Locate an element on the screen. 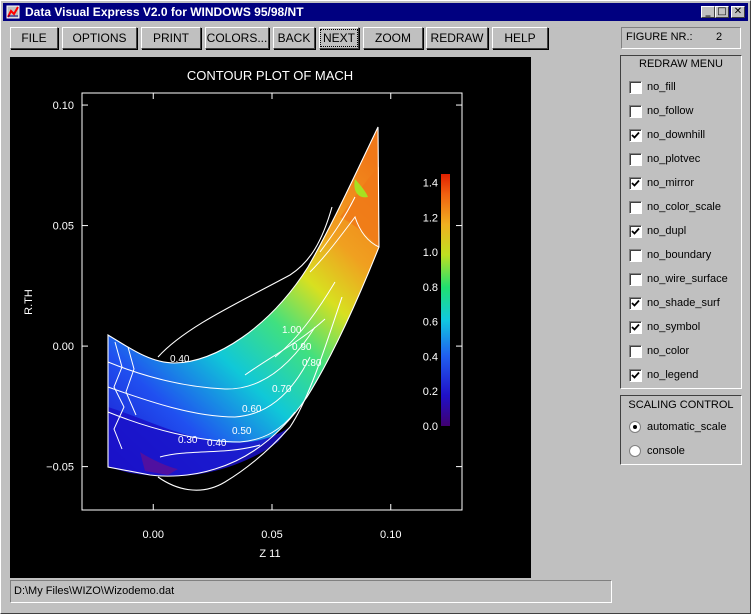 The width and height of the screenshot is (751, 614). chart-title: CONTOUR PLOT OF MACH is located at coordinates (270, 75).